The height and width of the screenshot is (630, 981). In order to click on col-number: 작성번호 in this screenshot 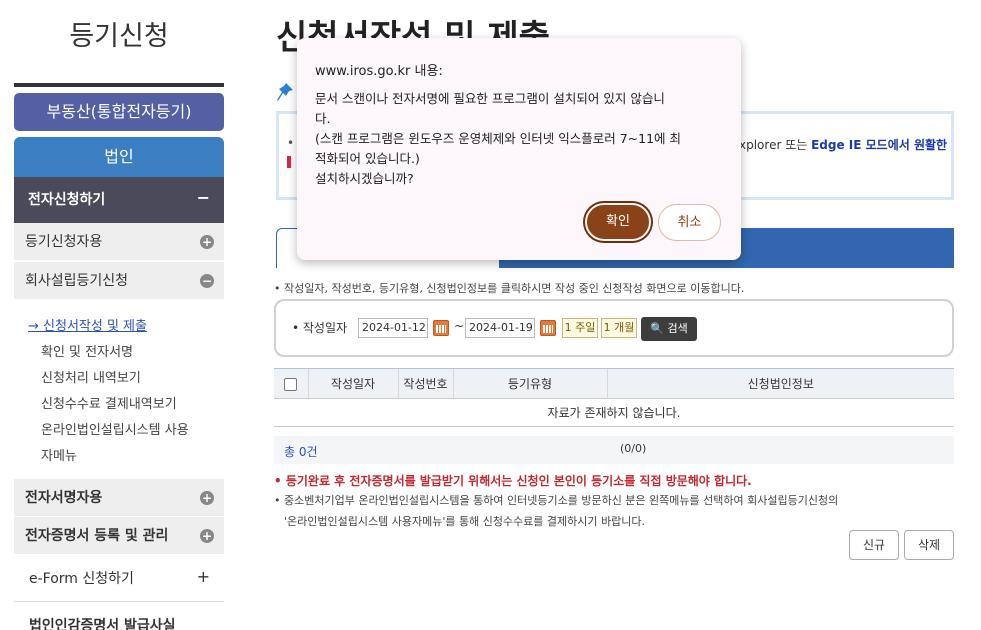, I will do `click(425, 383)`.